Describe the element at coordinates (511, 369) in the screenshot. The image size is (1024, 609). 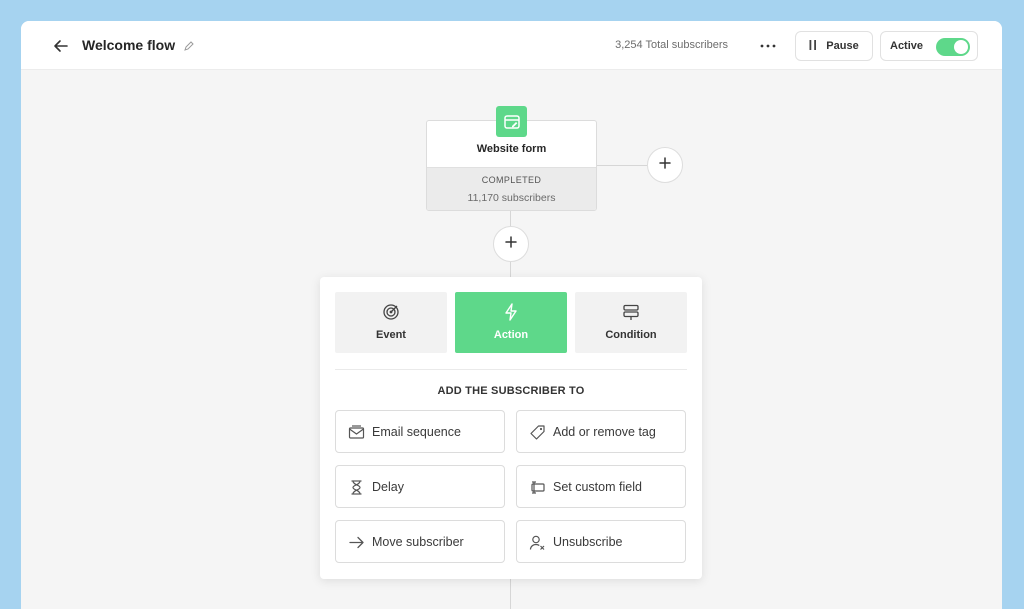
I see `divider` at that location.